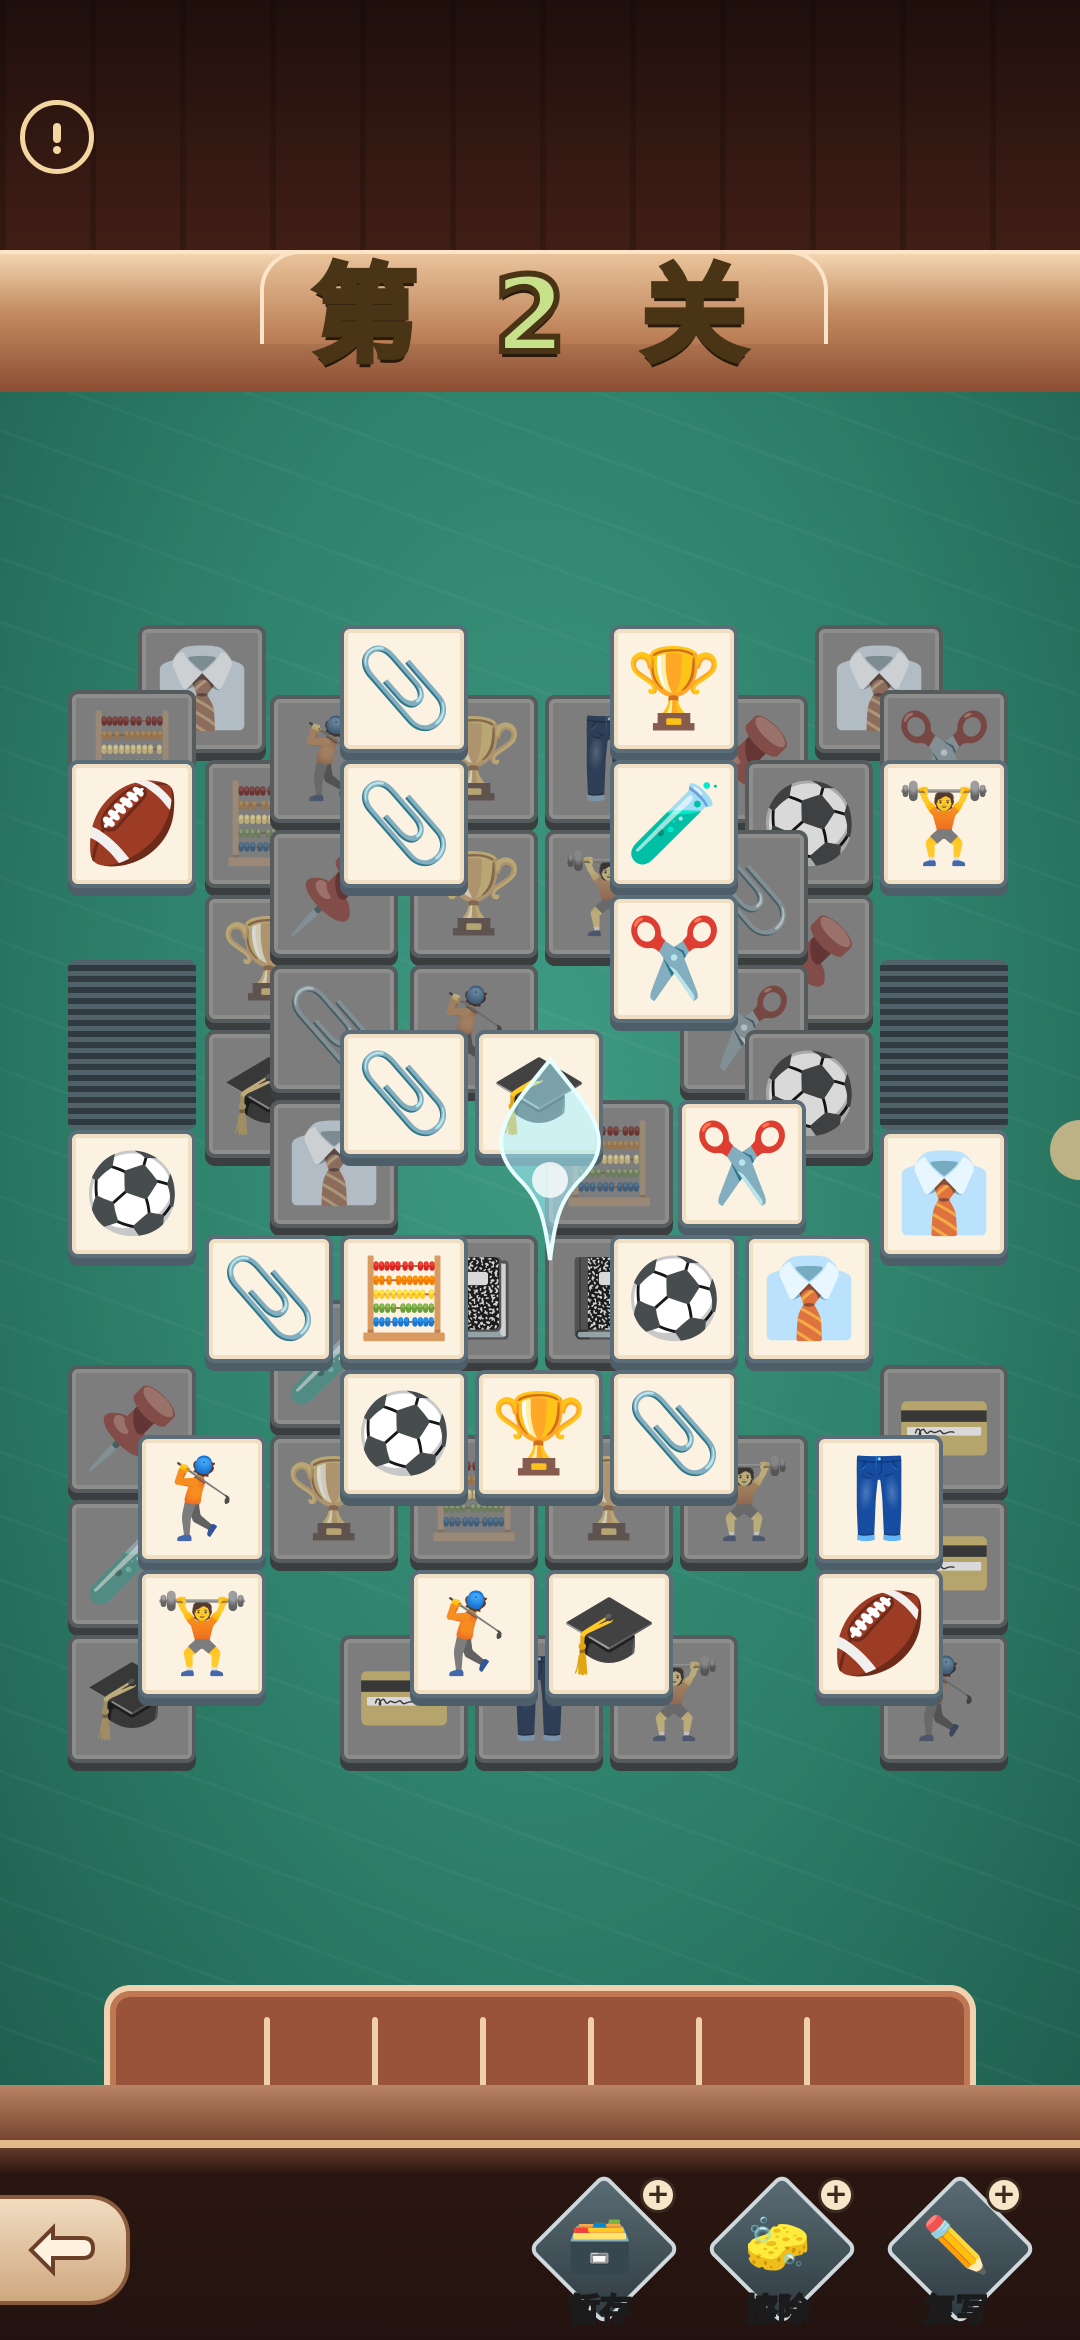 Image resolution: width=1080 pixels, height=2340 pixels. I want to click on pencil-icon: ✏️, so click(956, 2244).